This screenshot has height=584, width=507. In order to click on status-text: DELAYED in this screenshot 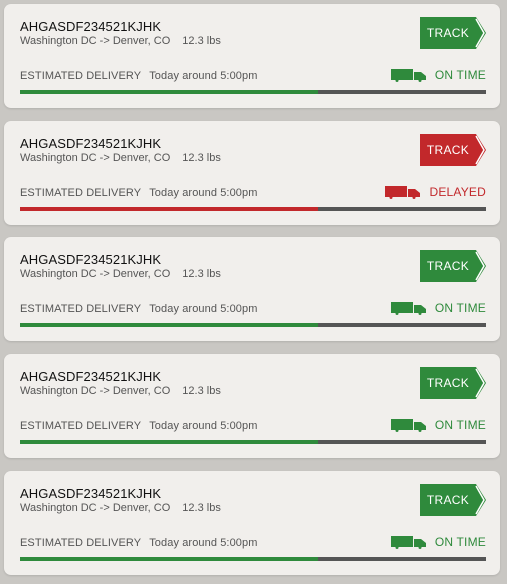, I will do `click(457, 192)`.